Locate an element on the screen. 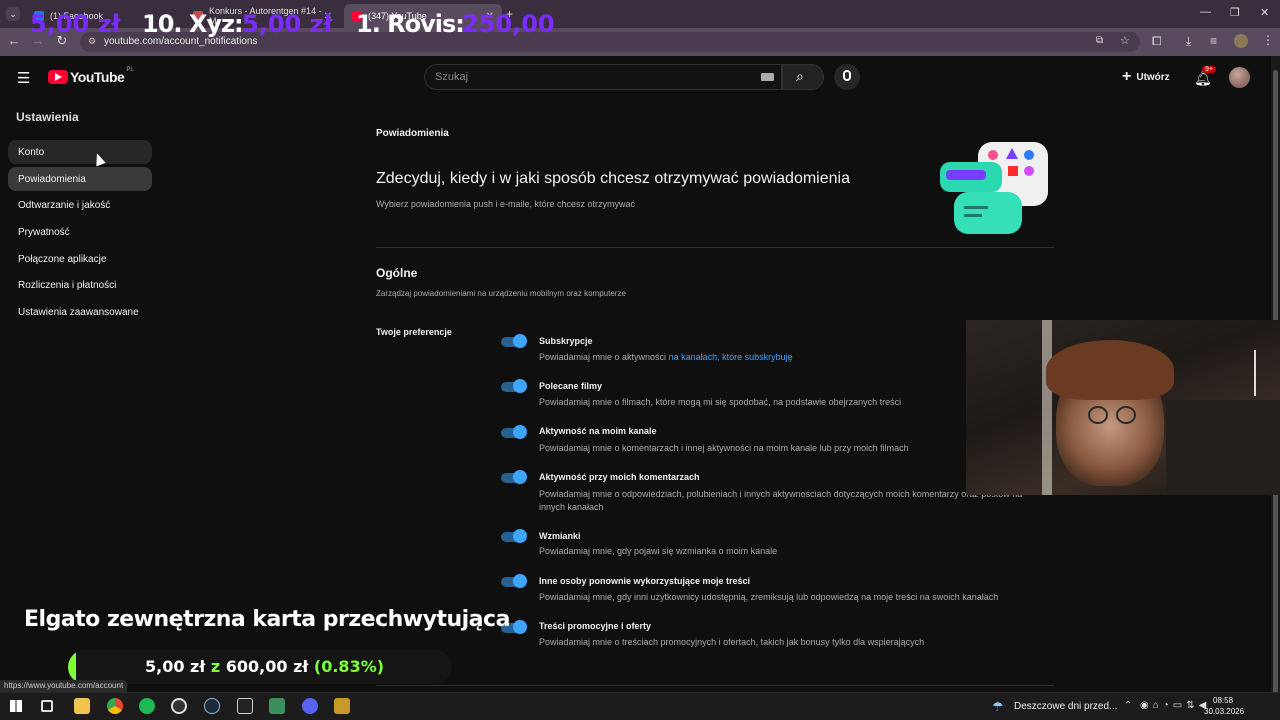  sidebar-item-rozliczenia: Rozliczenia i płatności is located at coordinates (80, 285).